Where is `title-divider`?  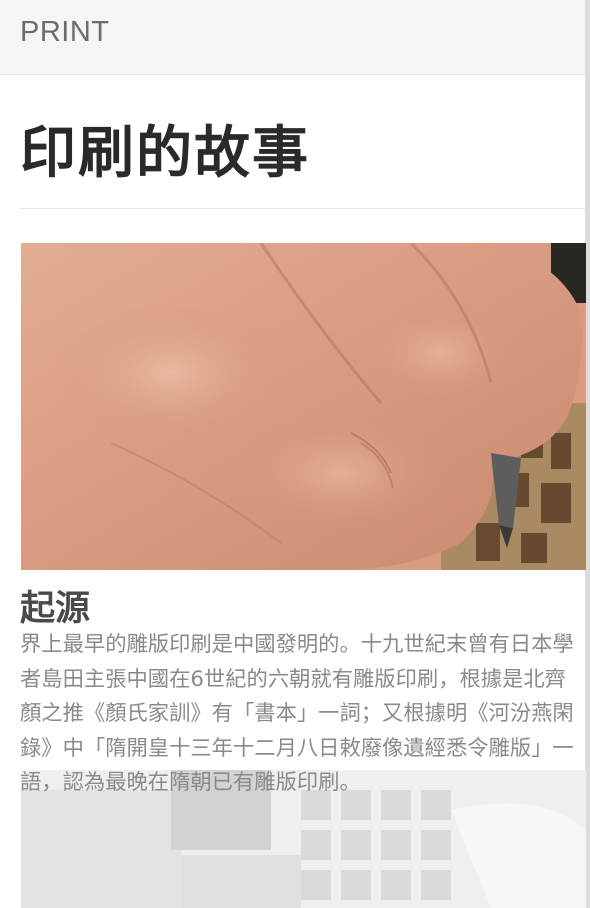 title-divider is located at coordinates (303, 208).